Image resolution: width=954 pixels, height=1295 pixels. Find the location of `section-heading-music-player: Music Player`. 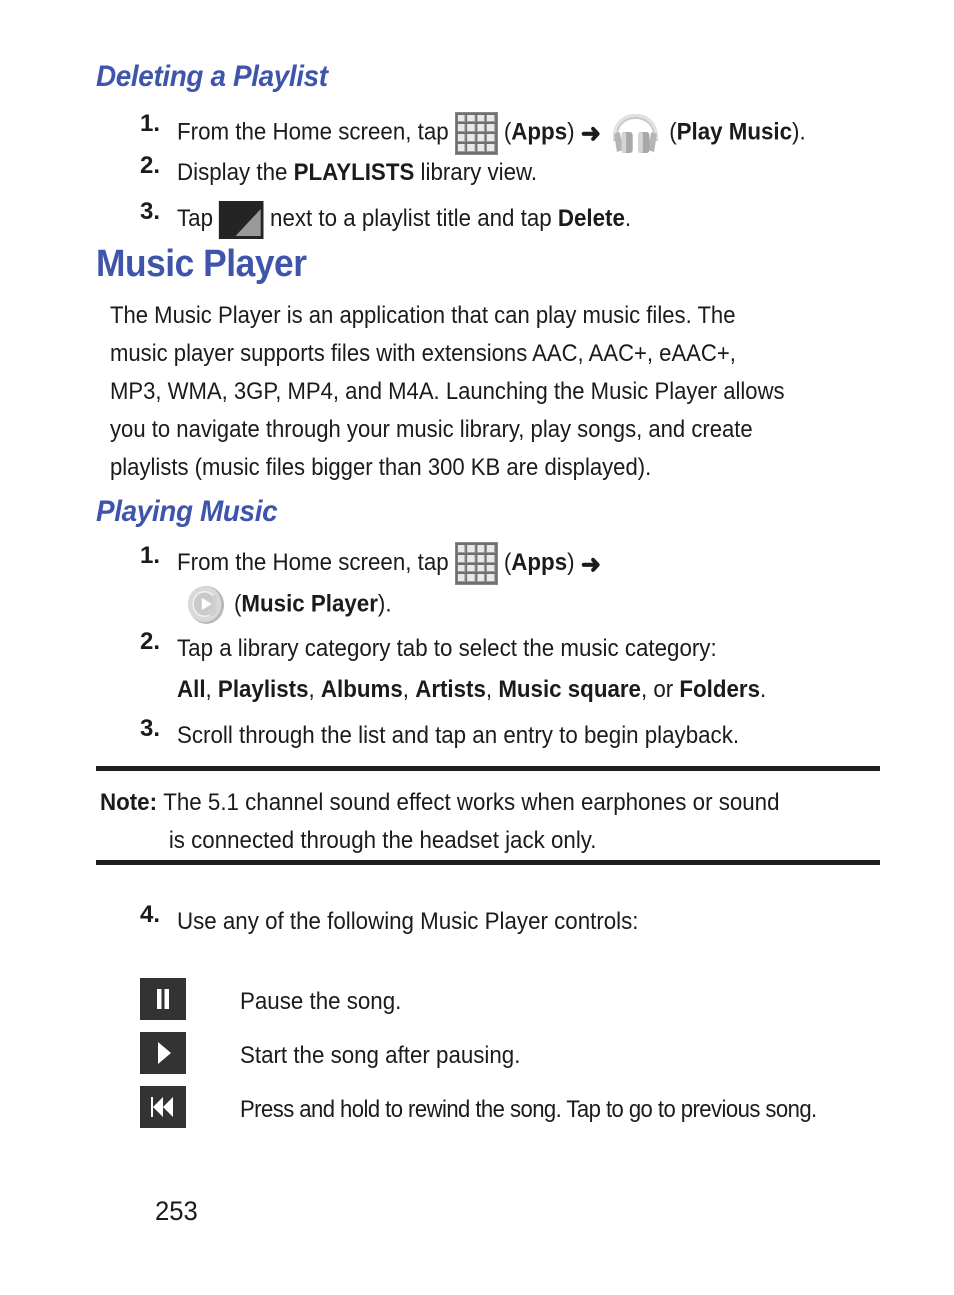

section-heading-music-player: Music Player is located at coordinates (201, 264).